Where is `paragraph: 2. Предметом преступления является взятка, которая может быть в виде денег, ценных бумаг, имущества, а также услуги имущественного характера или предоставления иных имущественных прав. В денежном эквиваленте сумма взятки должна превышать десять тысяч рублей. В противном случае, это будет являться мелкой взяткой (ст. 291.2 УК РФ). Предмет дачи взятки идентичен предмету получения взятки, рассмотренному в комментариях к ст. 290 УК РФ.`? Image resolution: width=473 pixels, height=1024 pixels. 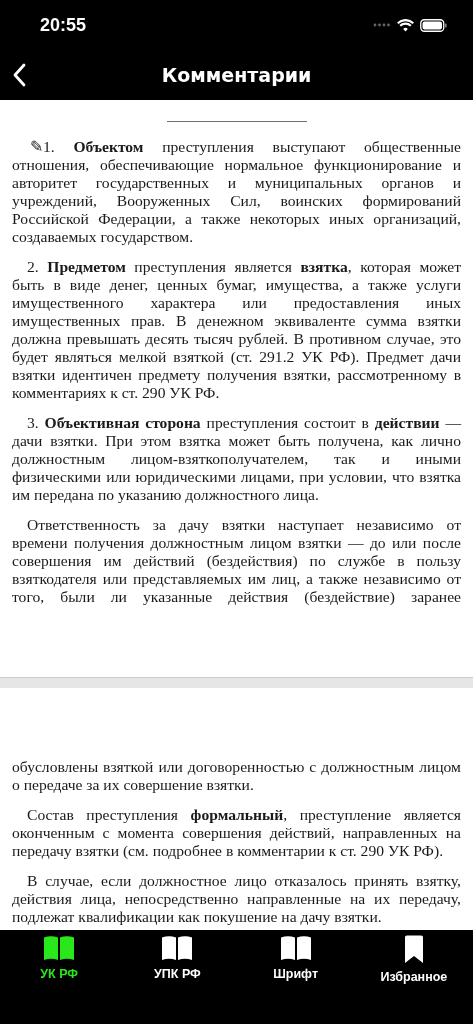
paragraph: 2. Предметом преступления является взятка, которая может быть в виде денег, ценных бумаг, имущества, а также услуги имущественного характера или предоставления иных имущественных прав. В денежном эквиваленте сумма взятки должна превышать десять тысяч рублей. В противном случае, это будет являться мелкой взяткой (ст. 291.2 УК РФ). Предмет дачи взятки идентичен предмету получения взятки, рассмотренному в комментариях к ст. 290 УК РФ. is located at coordinates (236, 330).